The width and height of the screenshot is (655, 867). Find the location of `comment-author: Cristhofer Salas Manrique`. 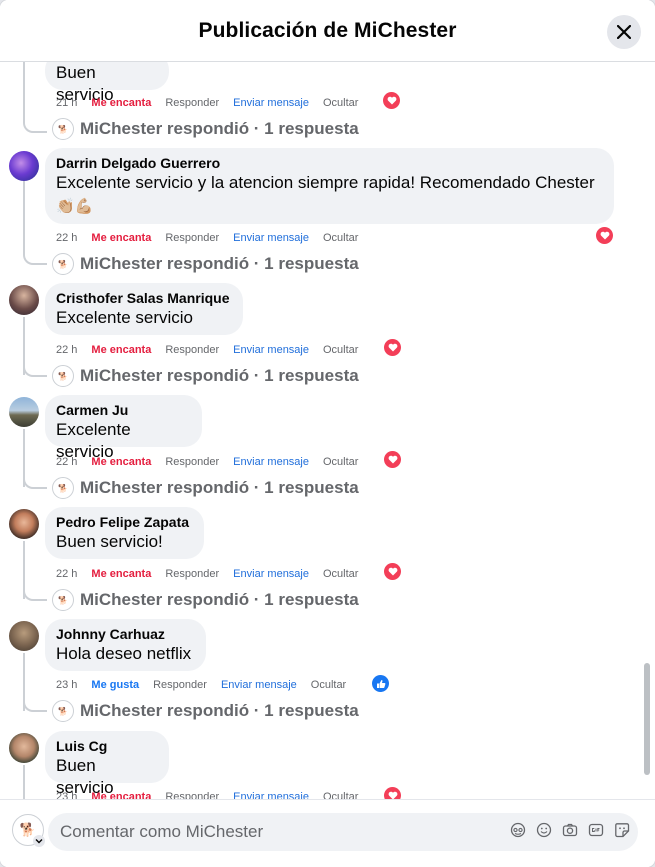

comment-author: Cristhofer Salas Manrique is located at coordinates (144, 298).